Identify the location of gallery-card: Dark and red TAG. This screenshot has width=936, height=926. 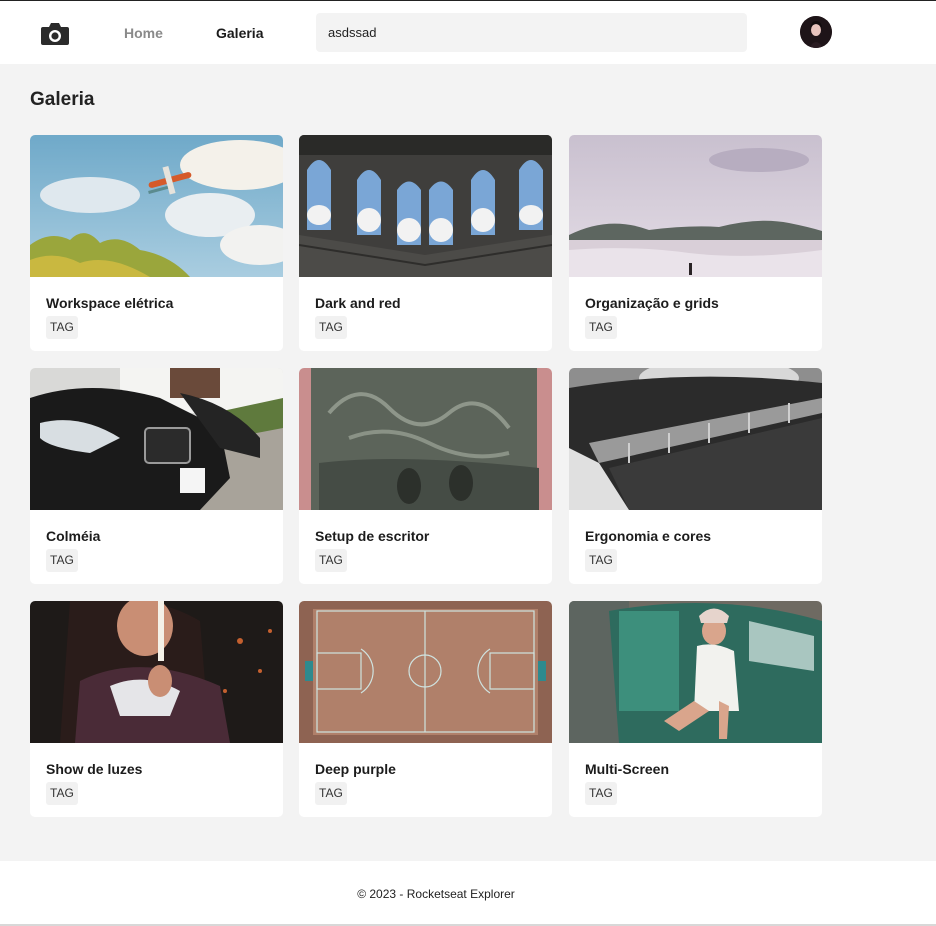
(425, 243).